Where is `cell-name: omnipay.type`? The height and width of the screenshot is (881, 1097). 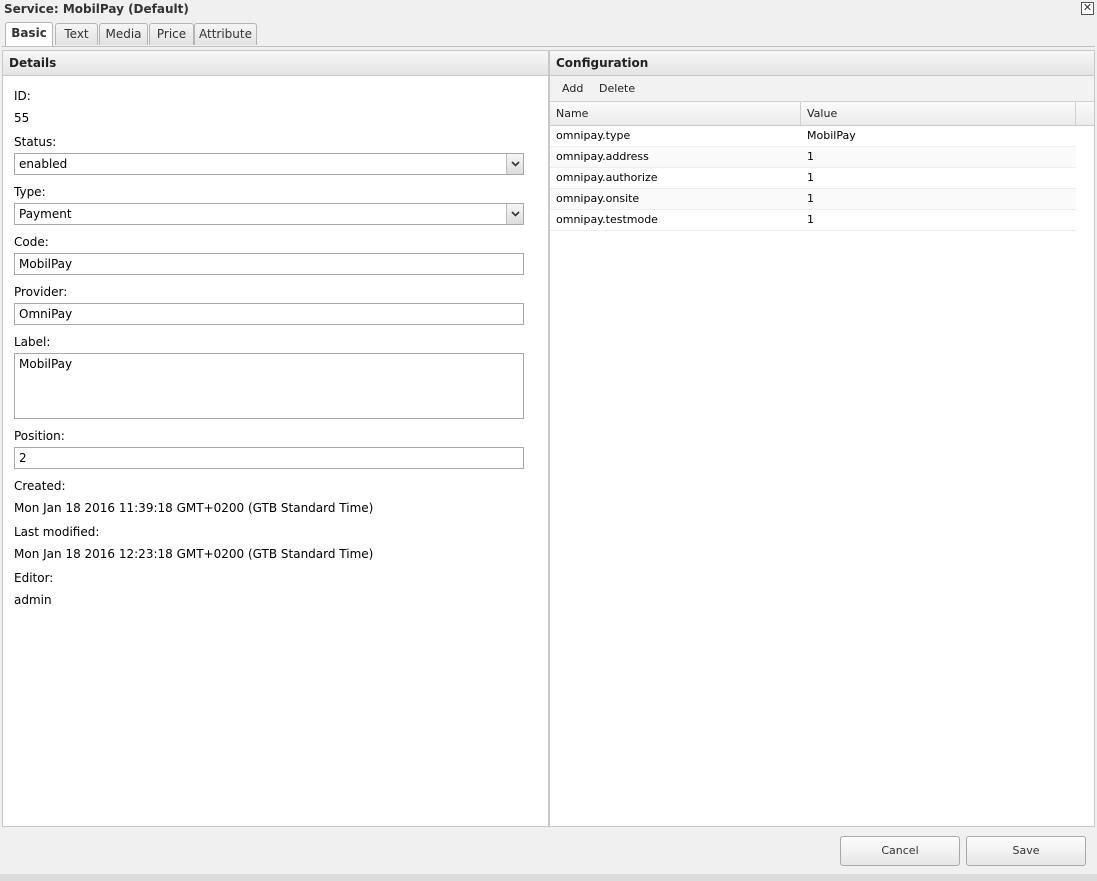
cell-name: omnipay.type is located at coordinates (593, 135).